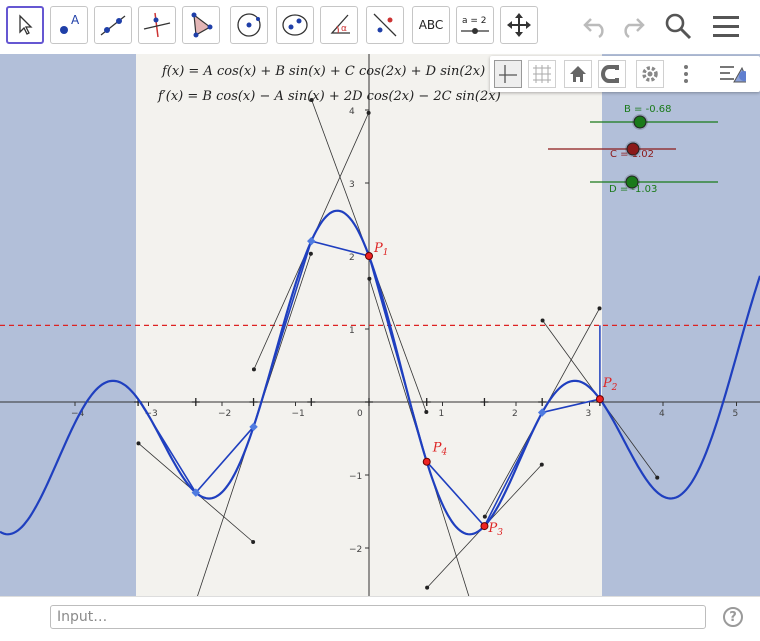 Image resolution: width=760 pixels, height=641 pixels. What do you see at coordinates (632, 154) in the screenshot?
I see `slider-C-label: C = 1.02` at bounding box center [632, 154].